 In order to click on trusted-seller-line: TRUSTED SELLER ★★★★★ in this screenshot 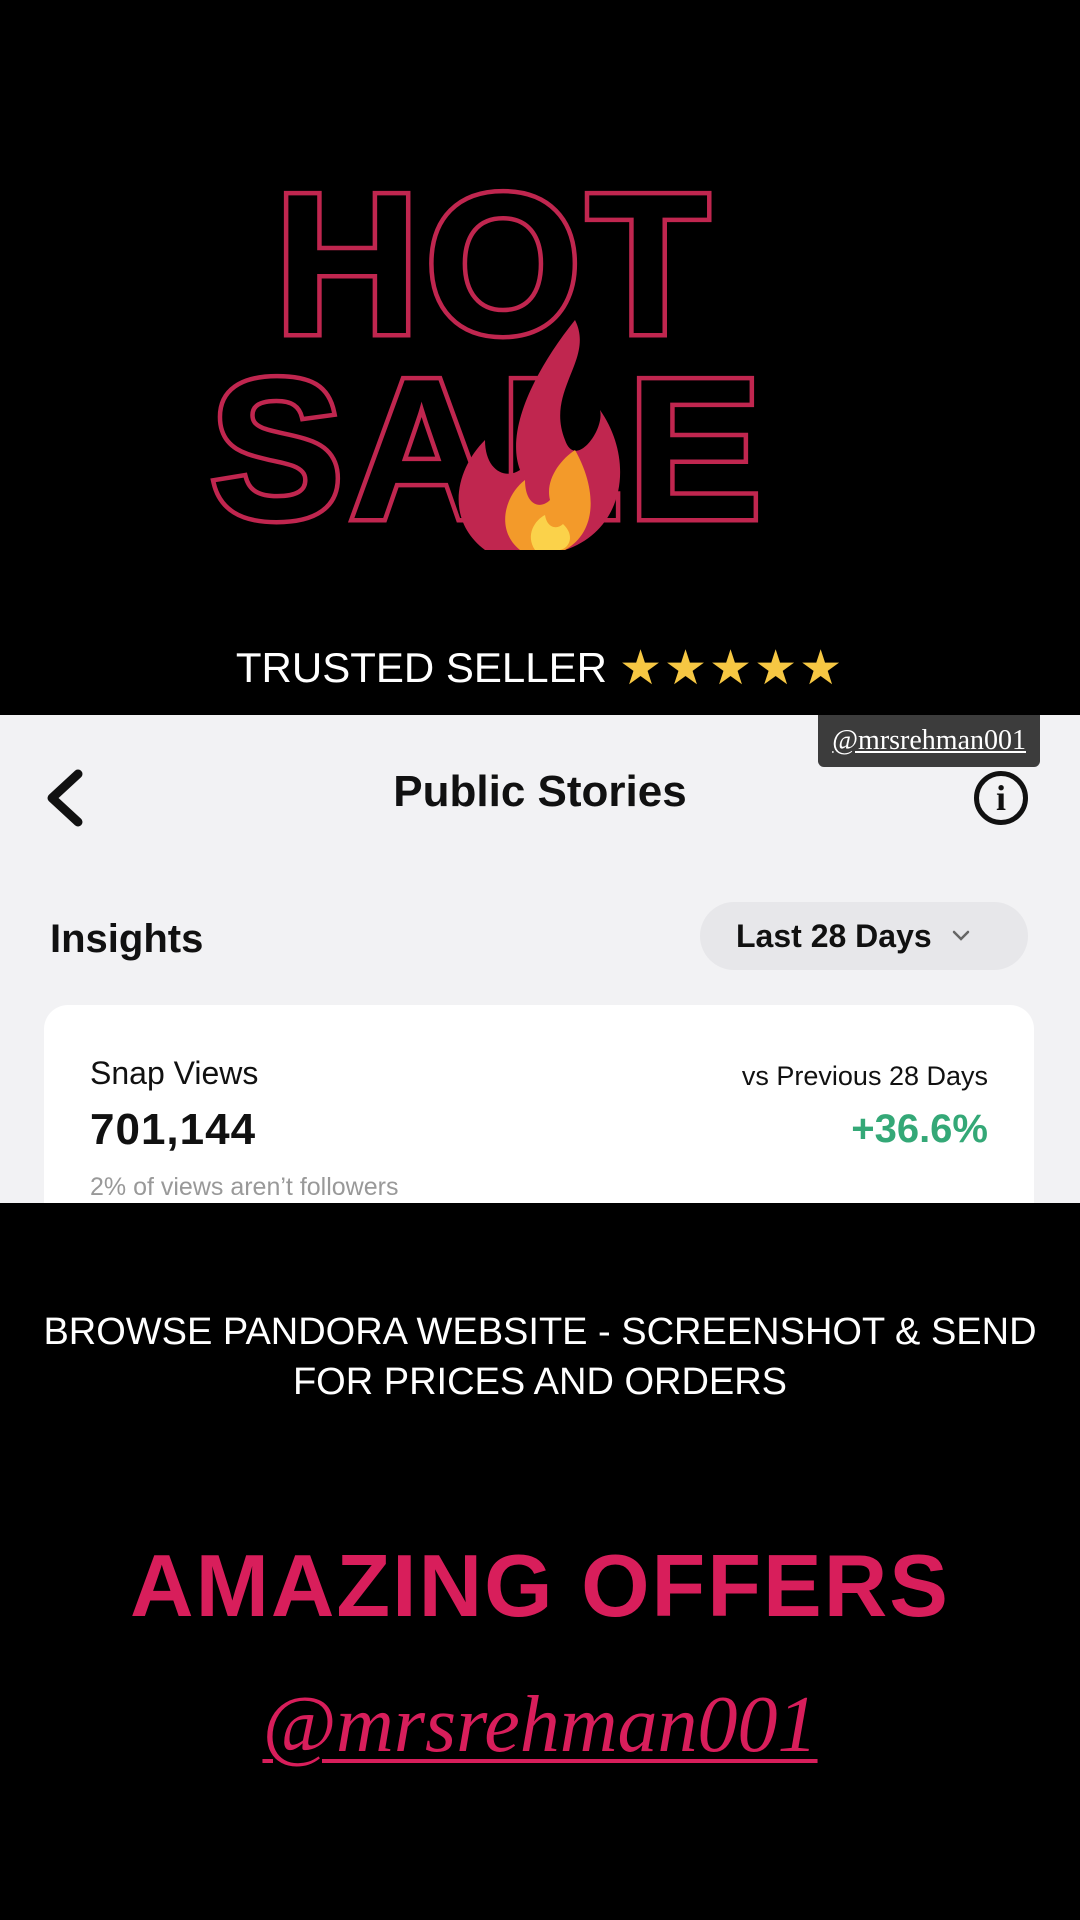, I will do `click(540, 668)`.